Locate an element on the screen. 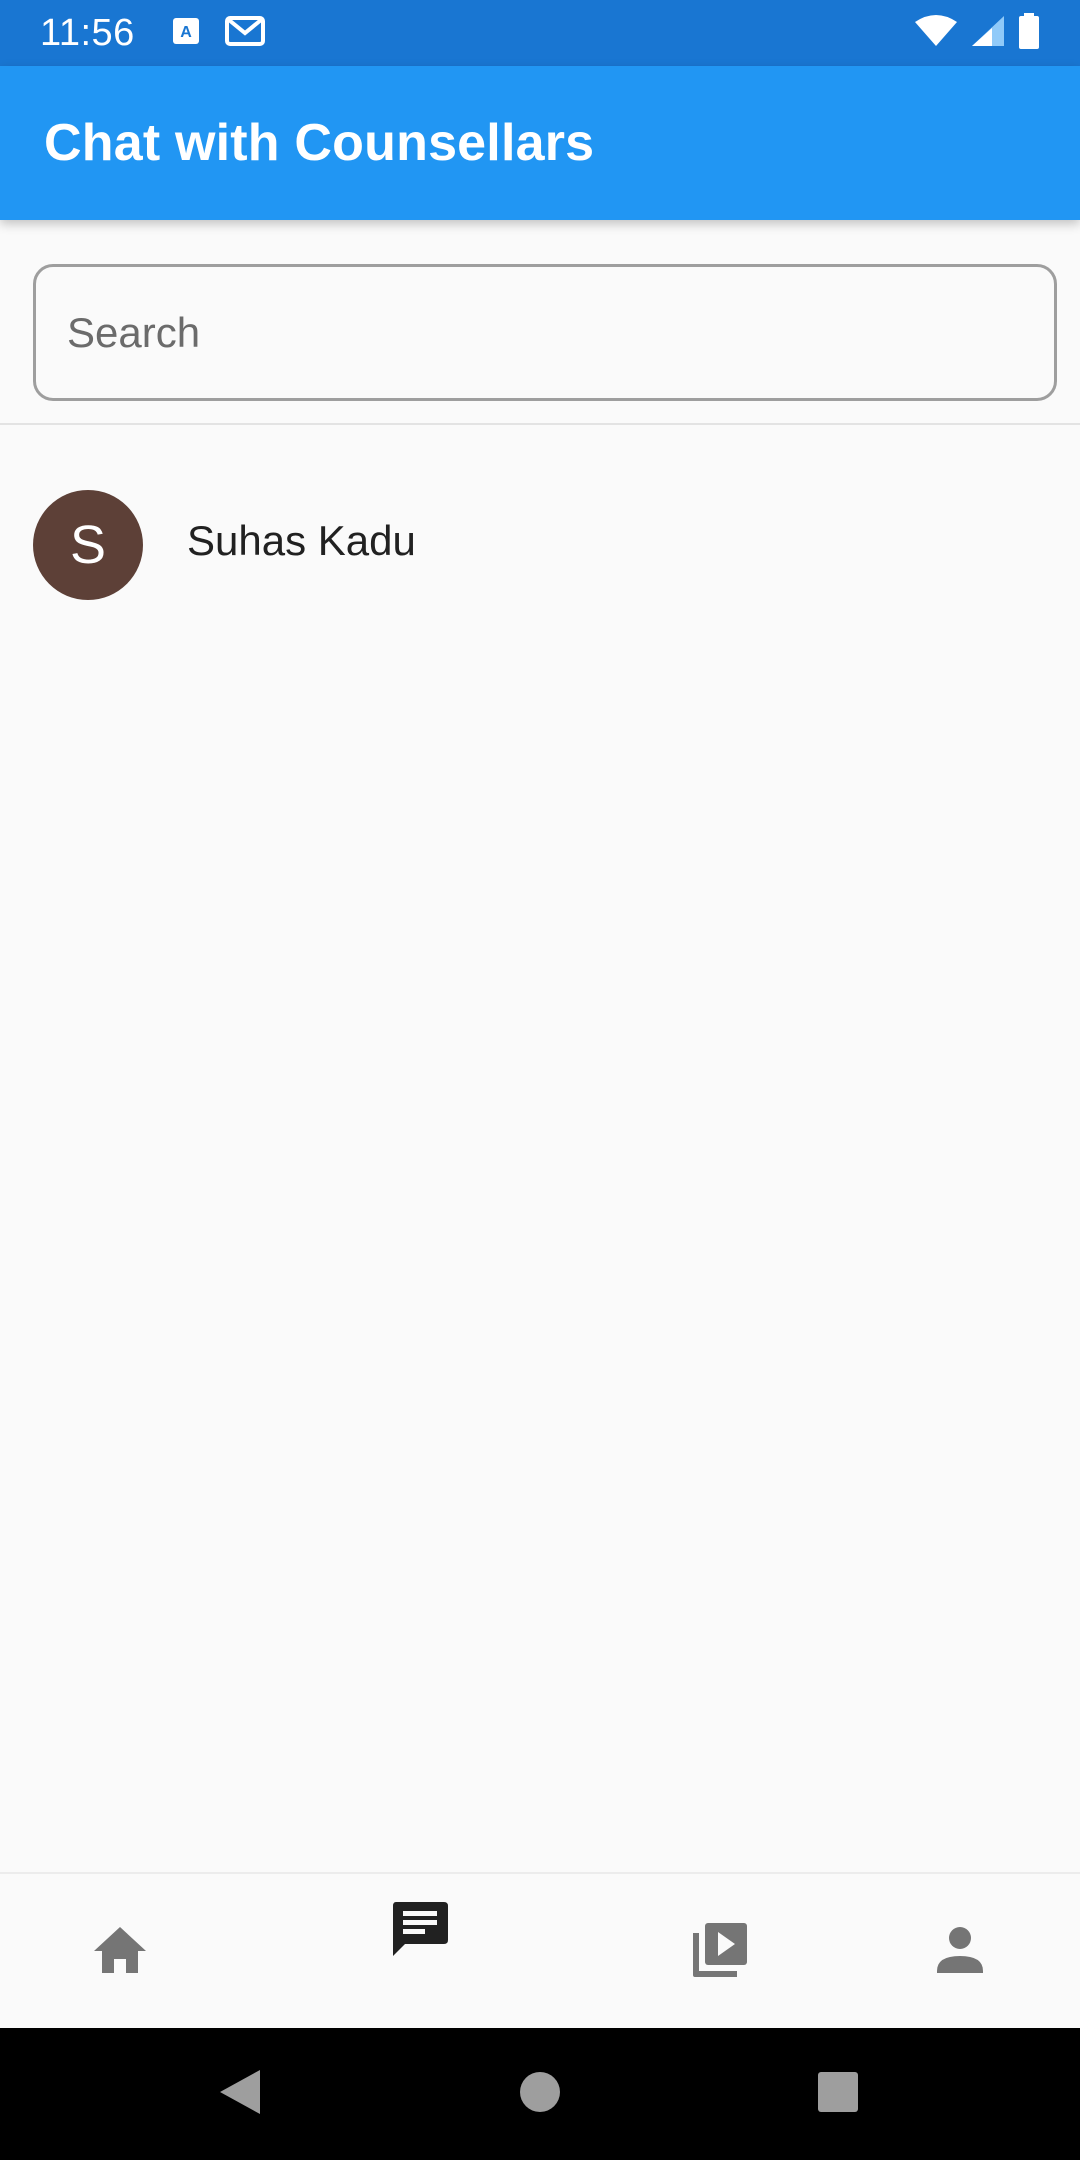 This screenshot has width=1080, height=2160. chat-icon is located at coordinates (420, 1931).